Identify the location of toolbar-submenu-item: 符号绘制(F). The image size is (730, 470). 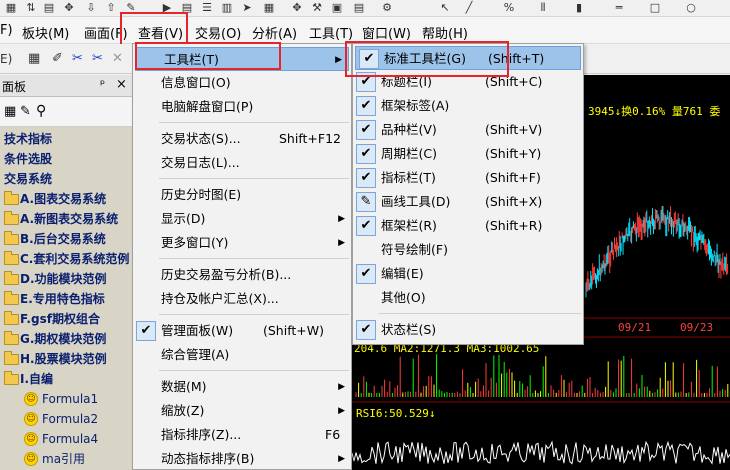
(468, 250).